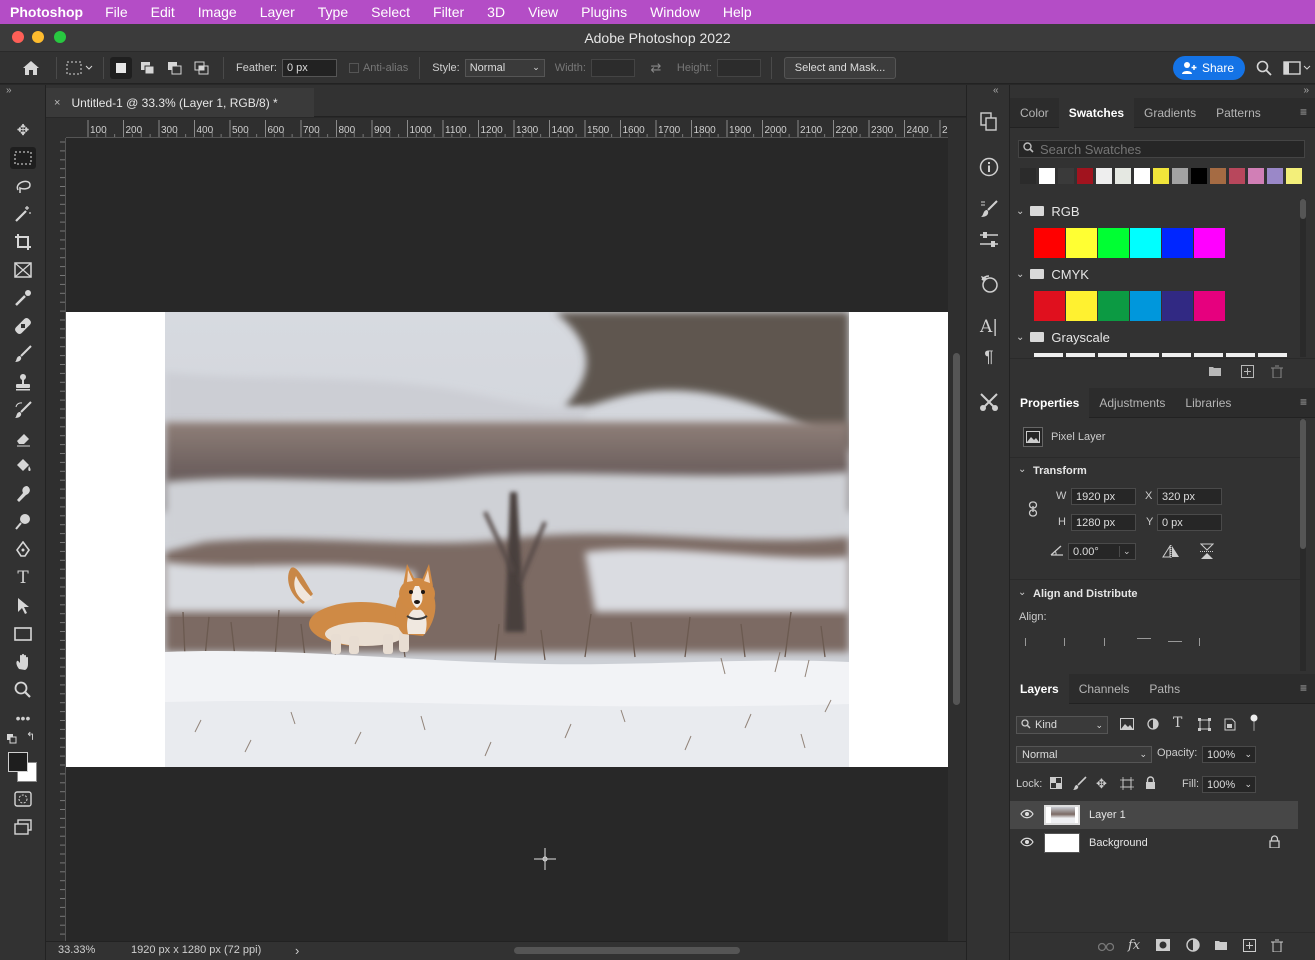 Image resolution: width=1315 pixels, height=960 pixels. I want to click on link-layers-icon, so click(1106, 947).